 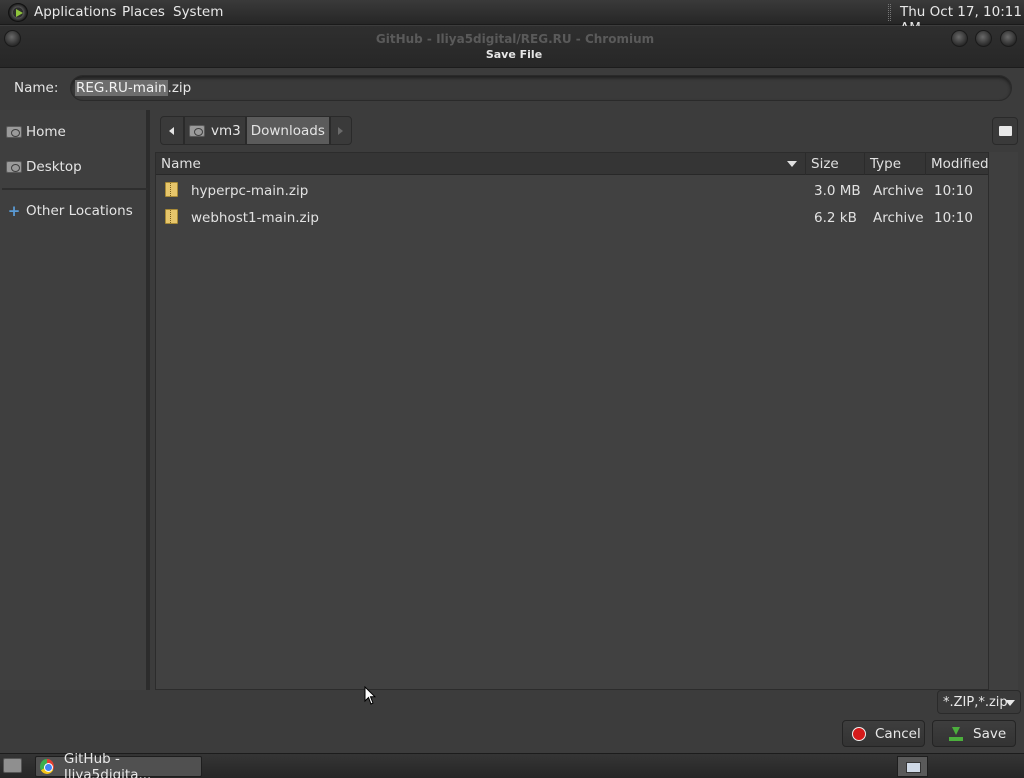 I want to click on chromium-icon, so click(x=47, y=766).